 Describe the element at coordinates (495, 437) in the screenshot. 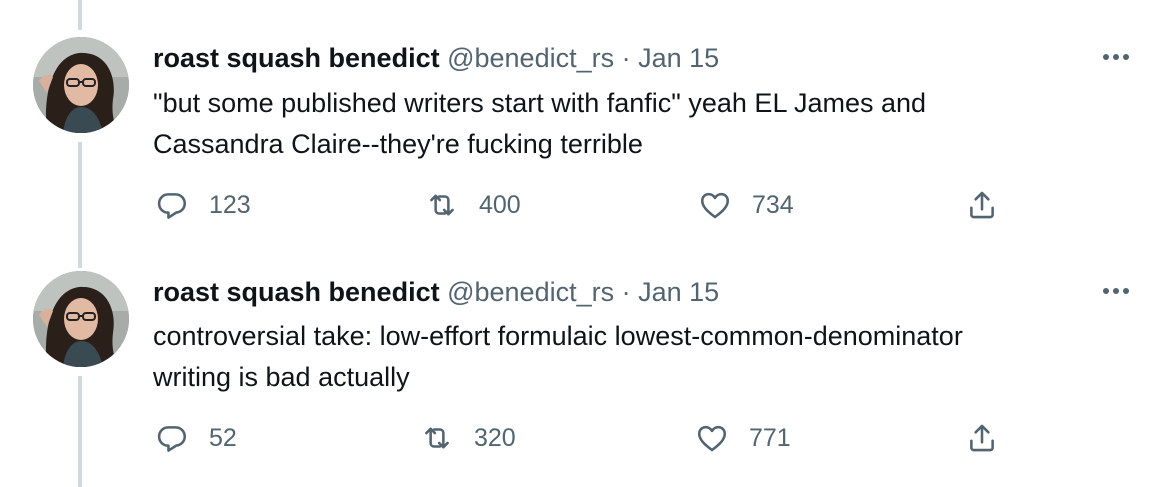

I see `retweet-count: 320` at that location.